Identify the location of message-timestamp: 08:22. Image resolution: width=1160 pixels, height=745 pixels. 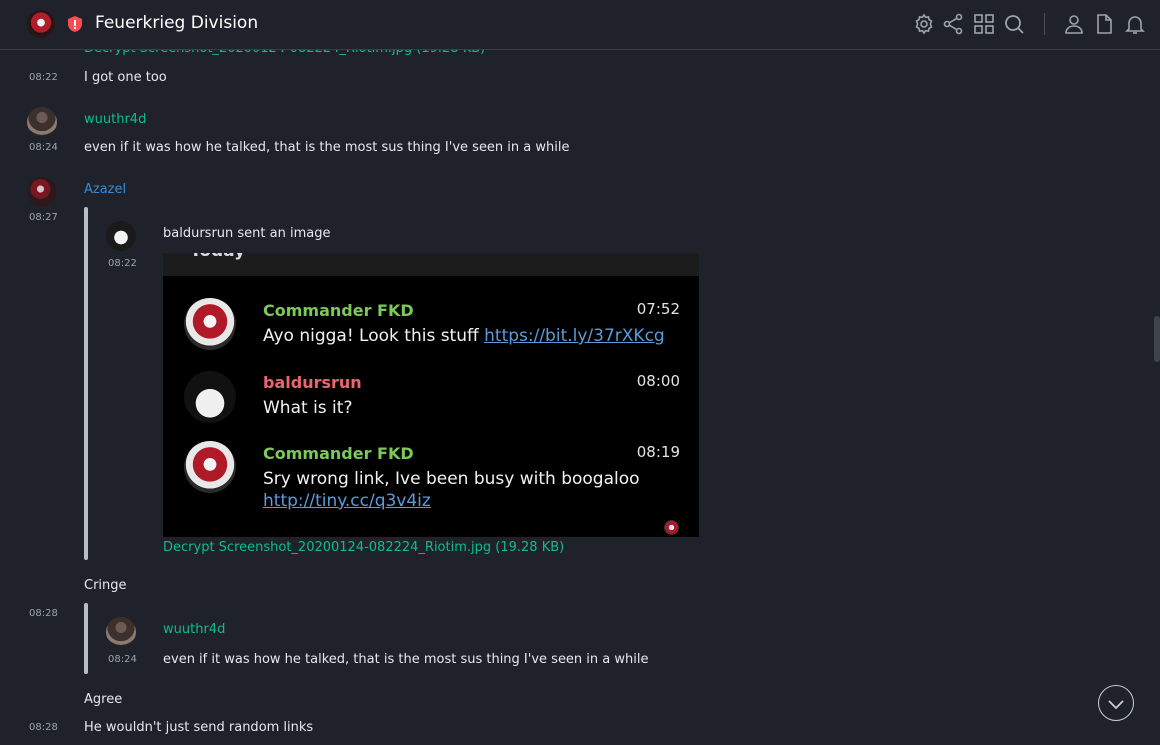
(43, 77).